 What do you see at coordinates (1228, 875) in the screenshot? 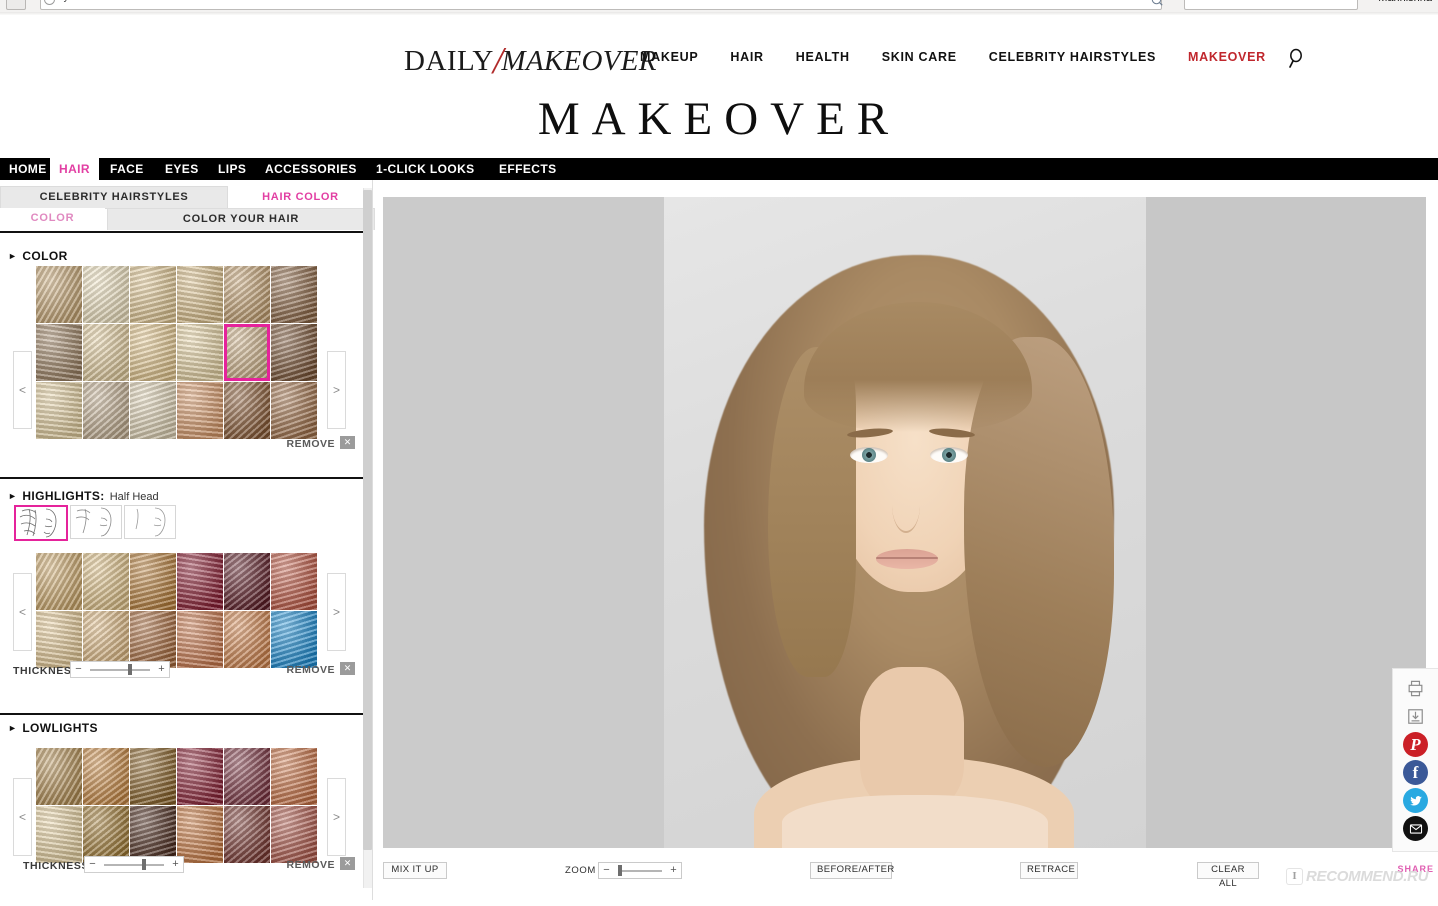
I see `clear-all-button: CLEAR ALL` at bounding box center [1228, 875].